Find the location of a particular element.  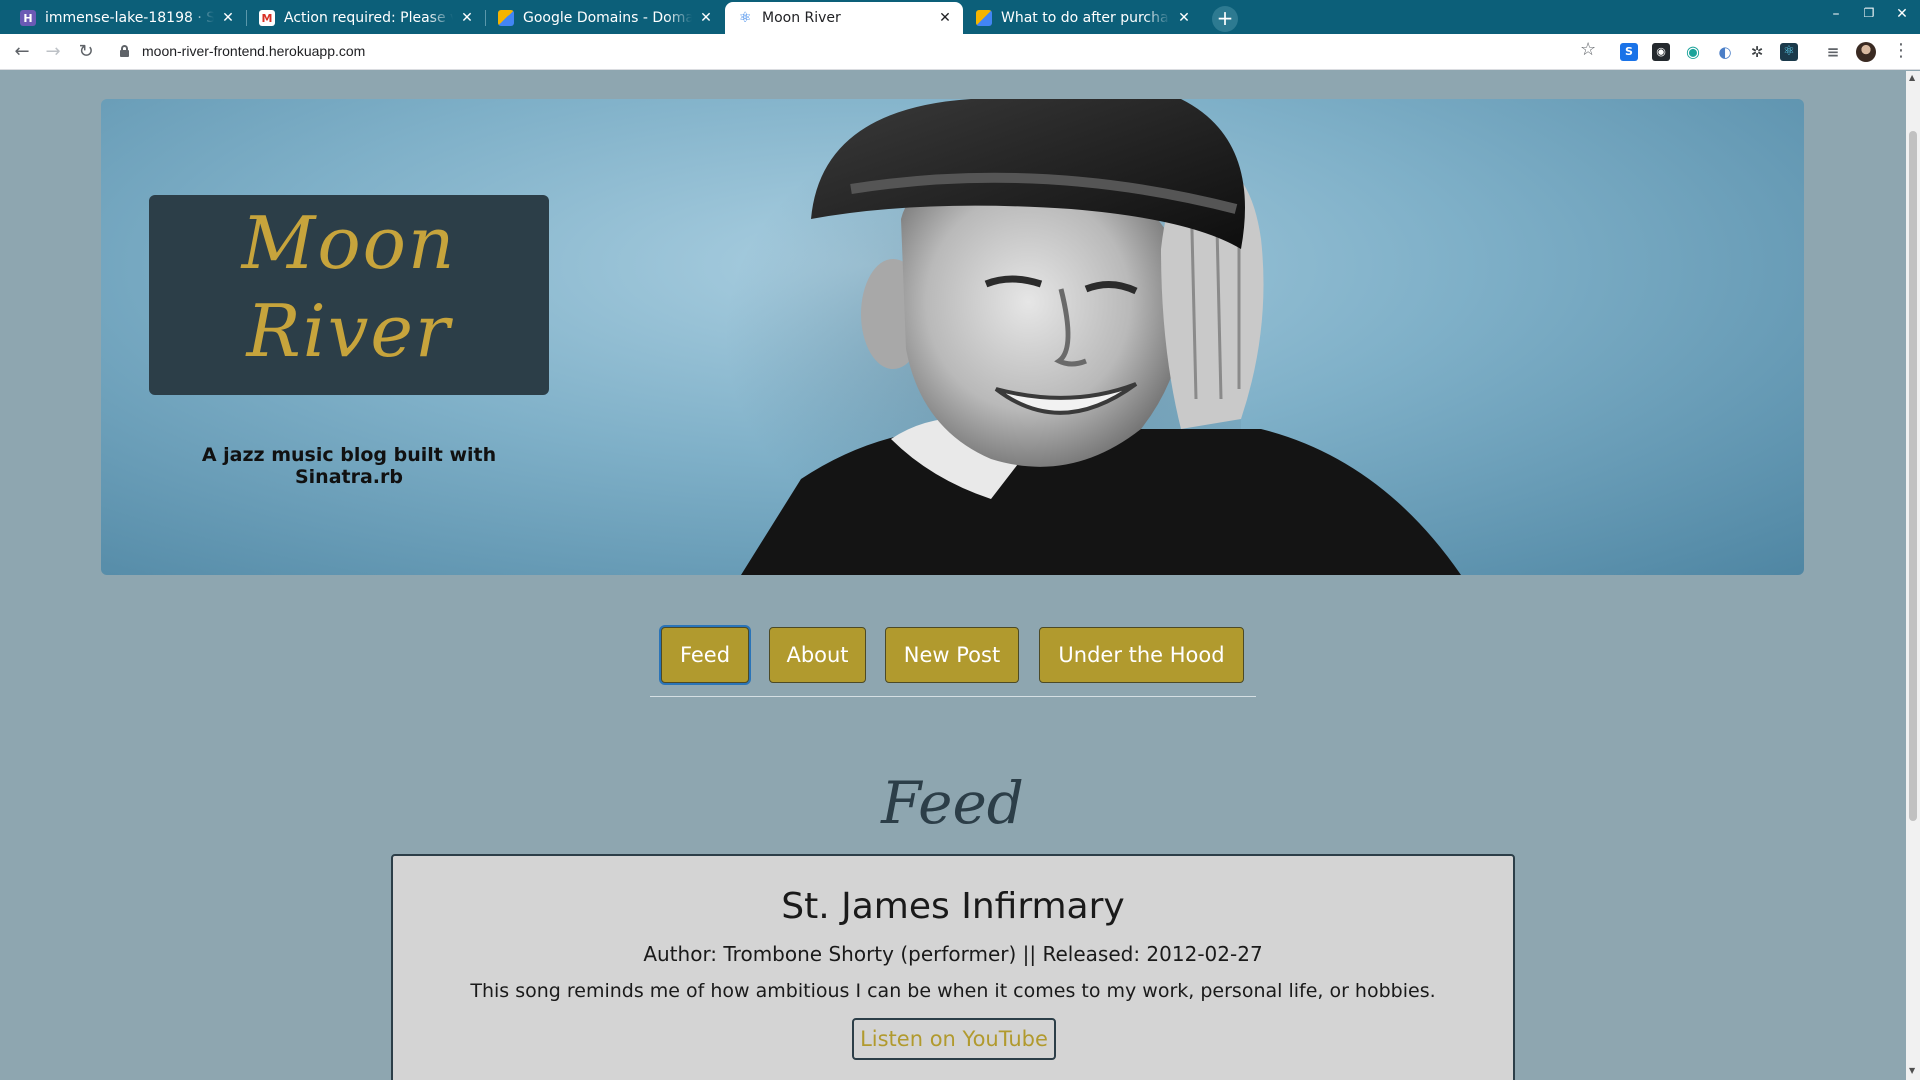

restore-icon: ❐ is located at coordinates (1869, 13).